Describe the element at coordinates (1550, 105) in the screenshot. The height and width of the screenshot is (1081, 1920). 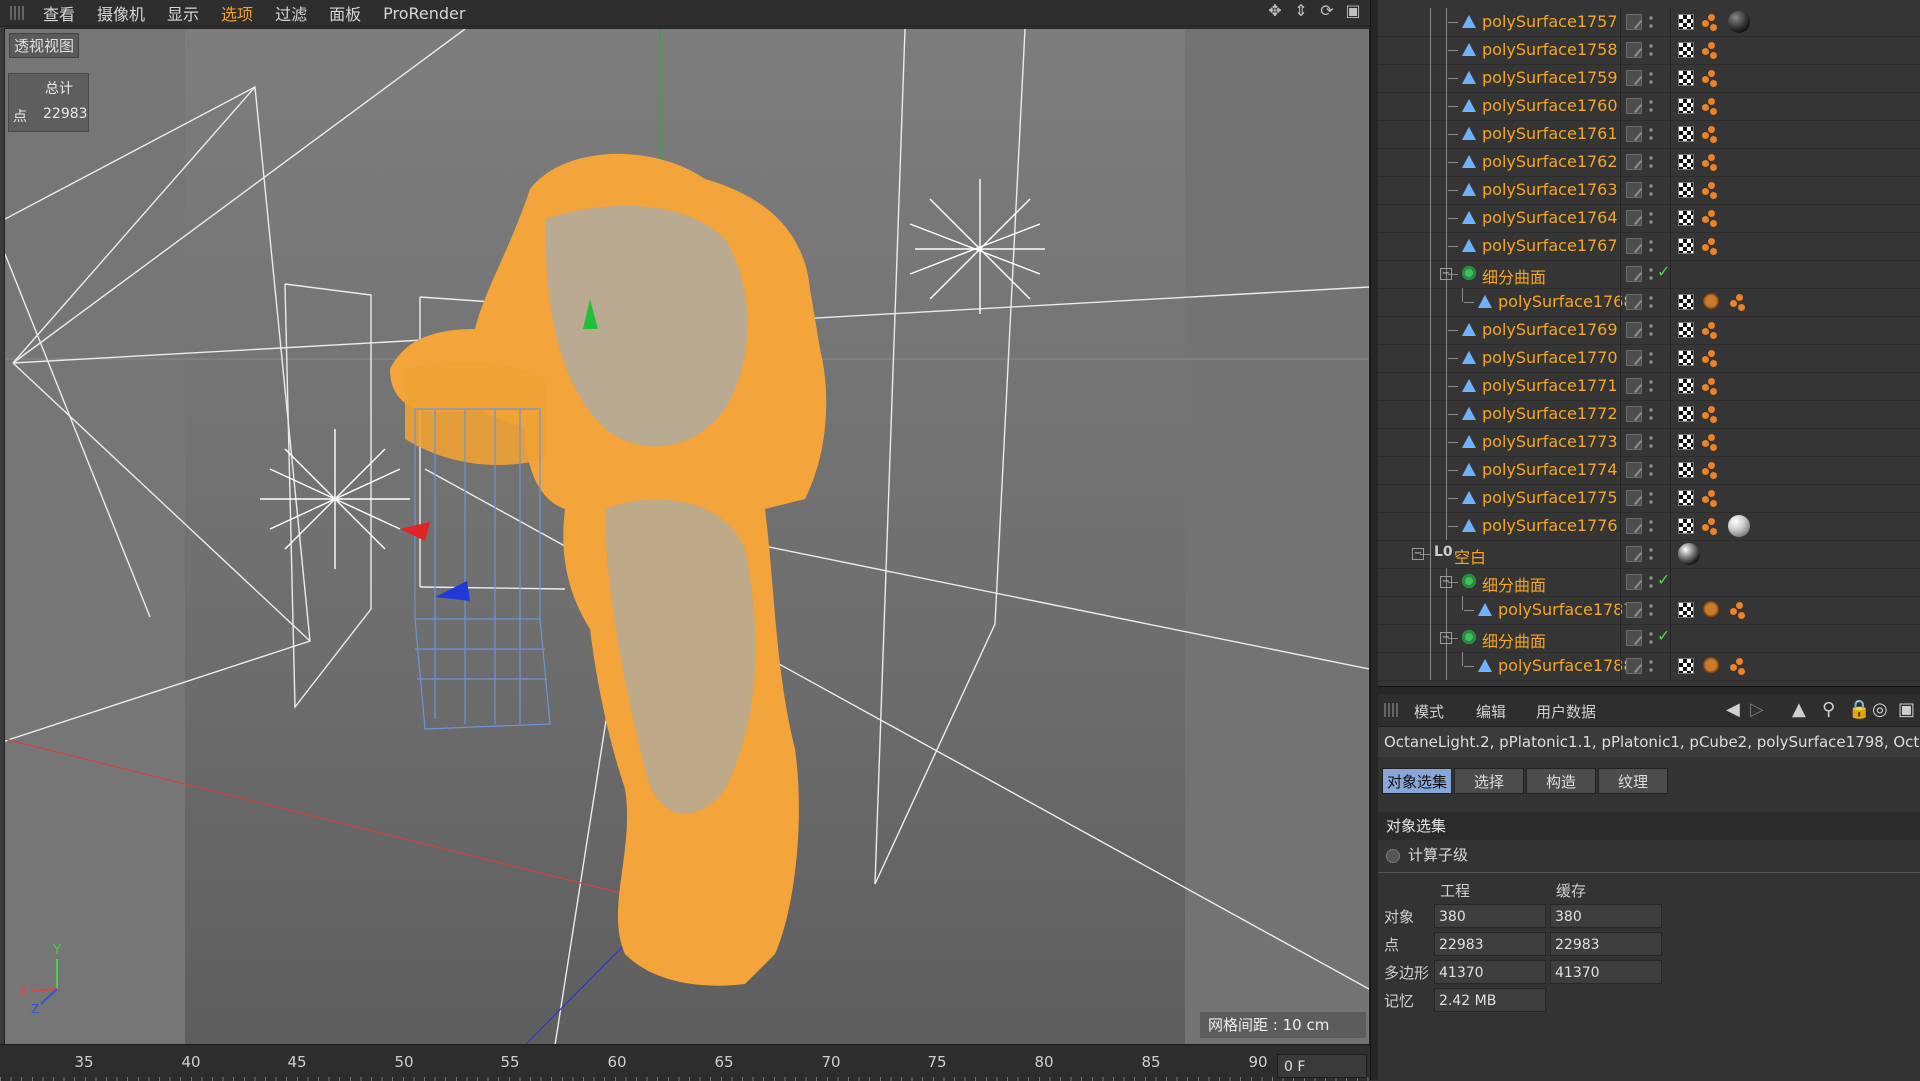
I see `object-name: polySurface1760` at that location.